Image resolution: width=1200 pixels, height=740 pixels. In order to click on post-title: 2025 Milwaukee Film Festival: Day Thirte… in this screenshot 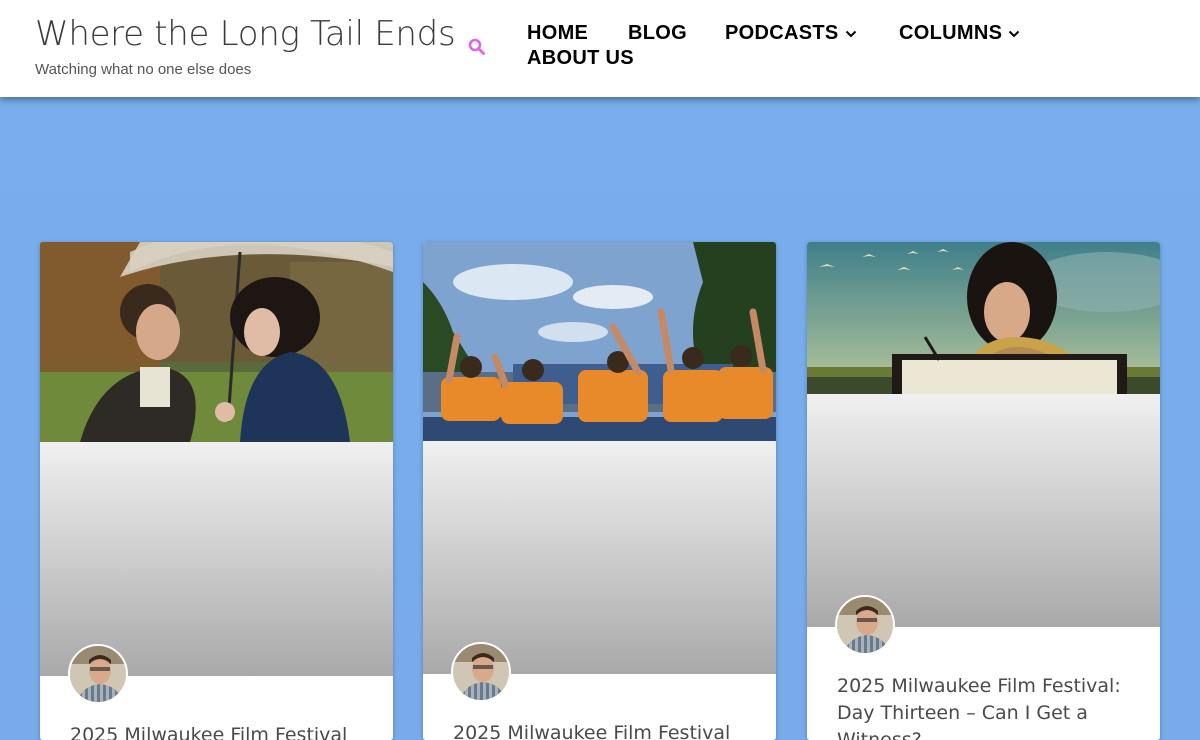, I will do `click(987, 706)`.